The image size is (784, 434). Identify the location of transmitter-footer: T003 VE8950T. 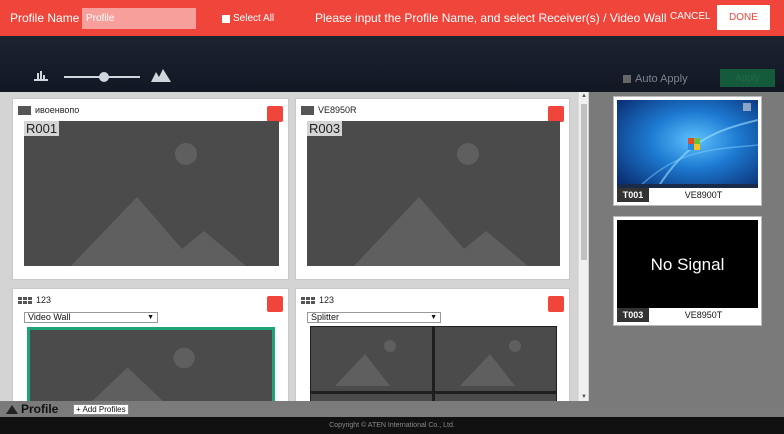
(687, 315).